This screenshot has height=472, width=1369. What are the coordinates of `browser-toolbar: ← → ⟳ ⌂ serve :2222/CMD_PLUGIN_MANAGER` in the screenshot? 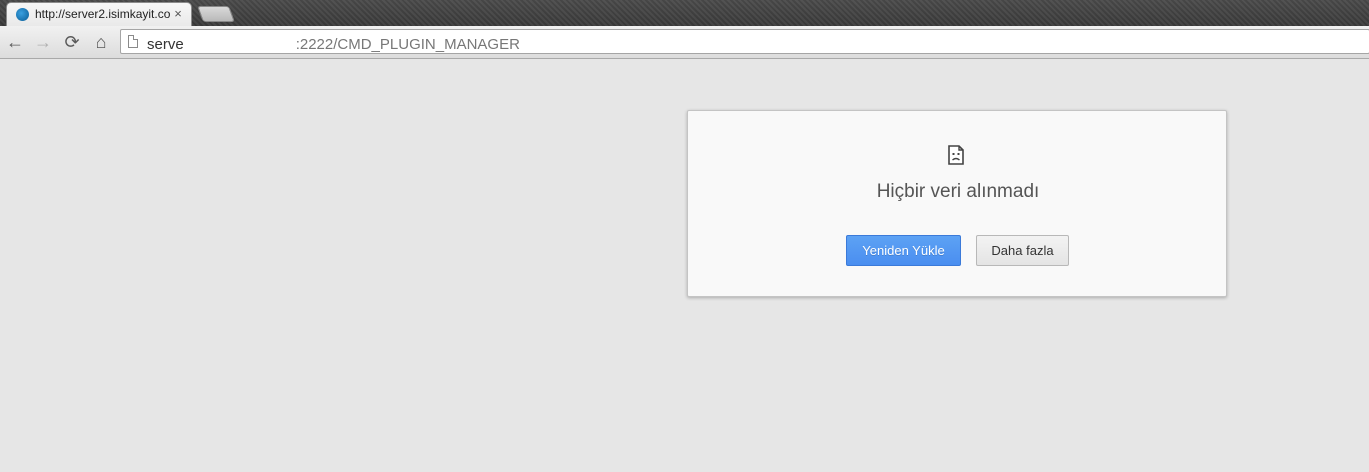 It's located at (684, 42).